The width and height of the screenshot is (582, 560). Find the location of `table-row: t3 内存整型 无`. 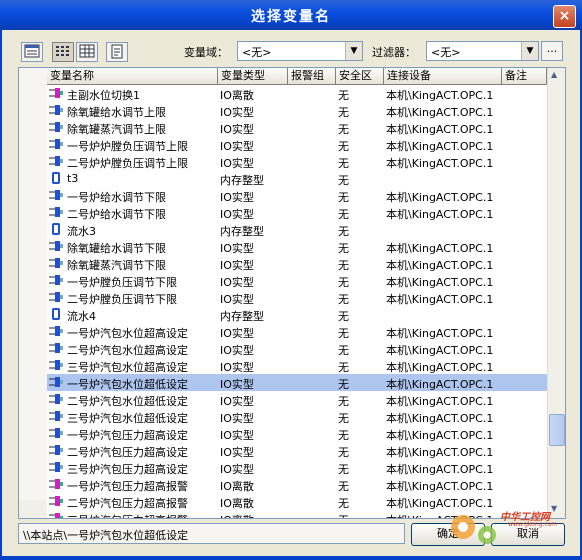

table-row: t3 内存整型 无 is located at coordinates (297, 178).